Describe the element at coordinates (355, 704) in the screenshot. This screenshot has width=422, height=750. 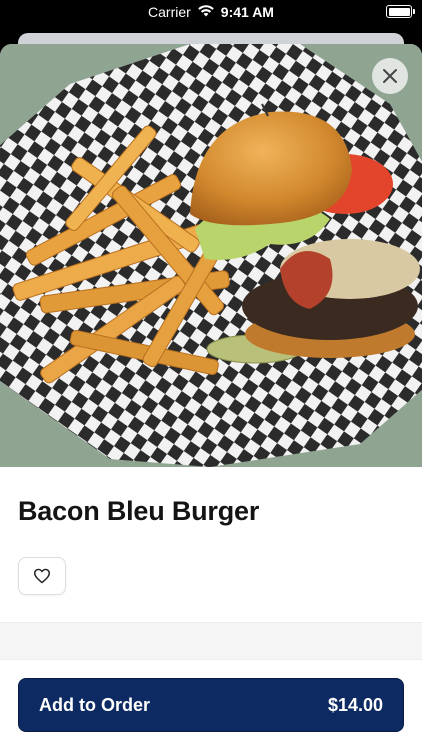
I see `price-label: $14.00` at that location.